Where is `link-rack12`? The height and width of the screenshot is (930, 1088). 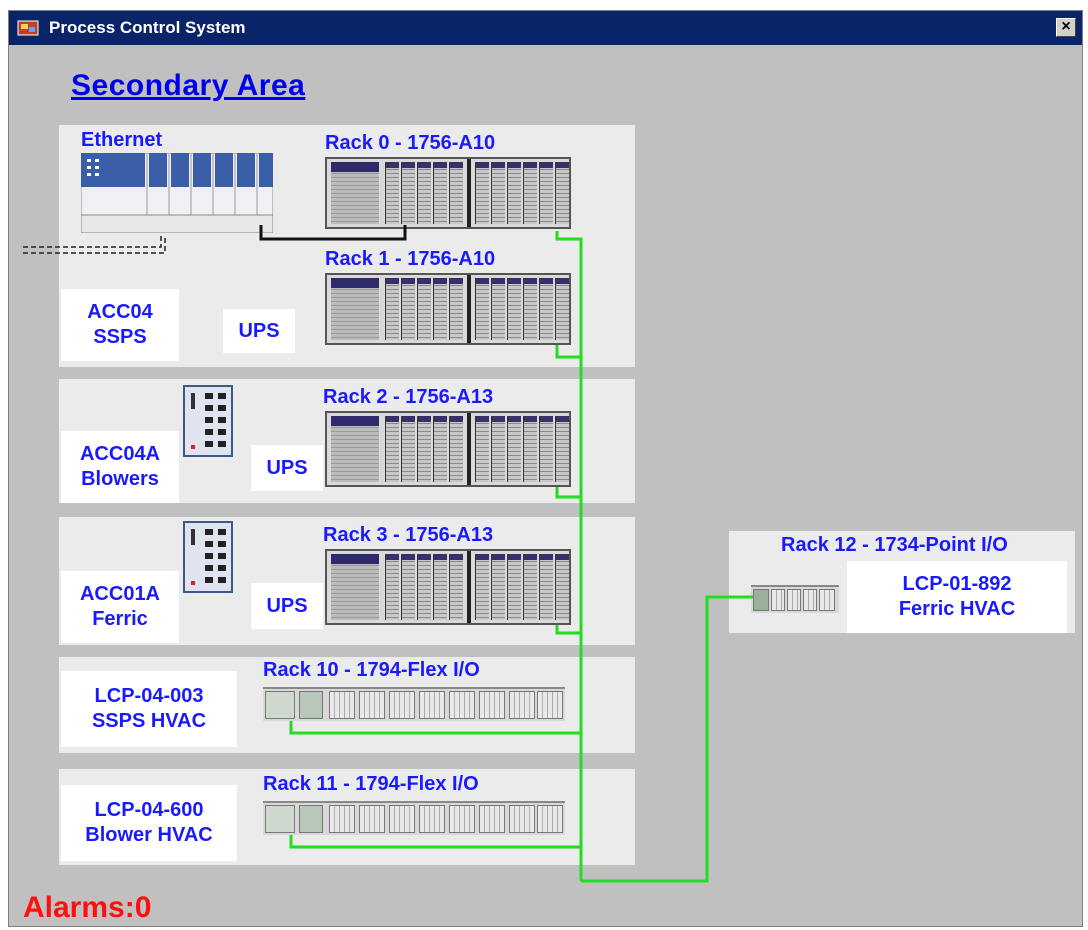 link-rack12 is located at coordinates (667, 739).